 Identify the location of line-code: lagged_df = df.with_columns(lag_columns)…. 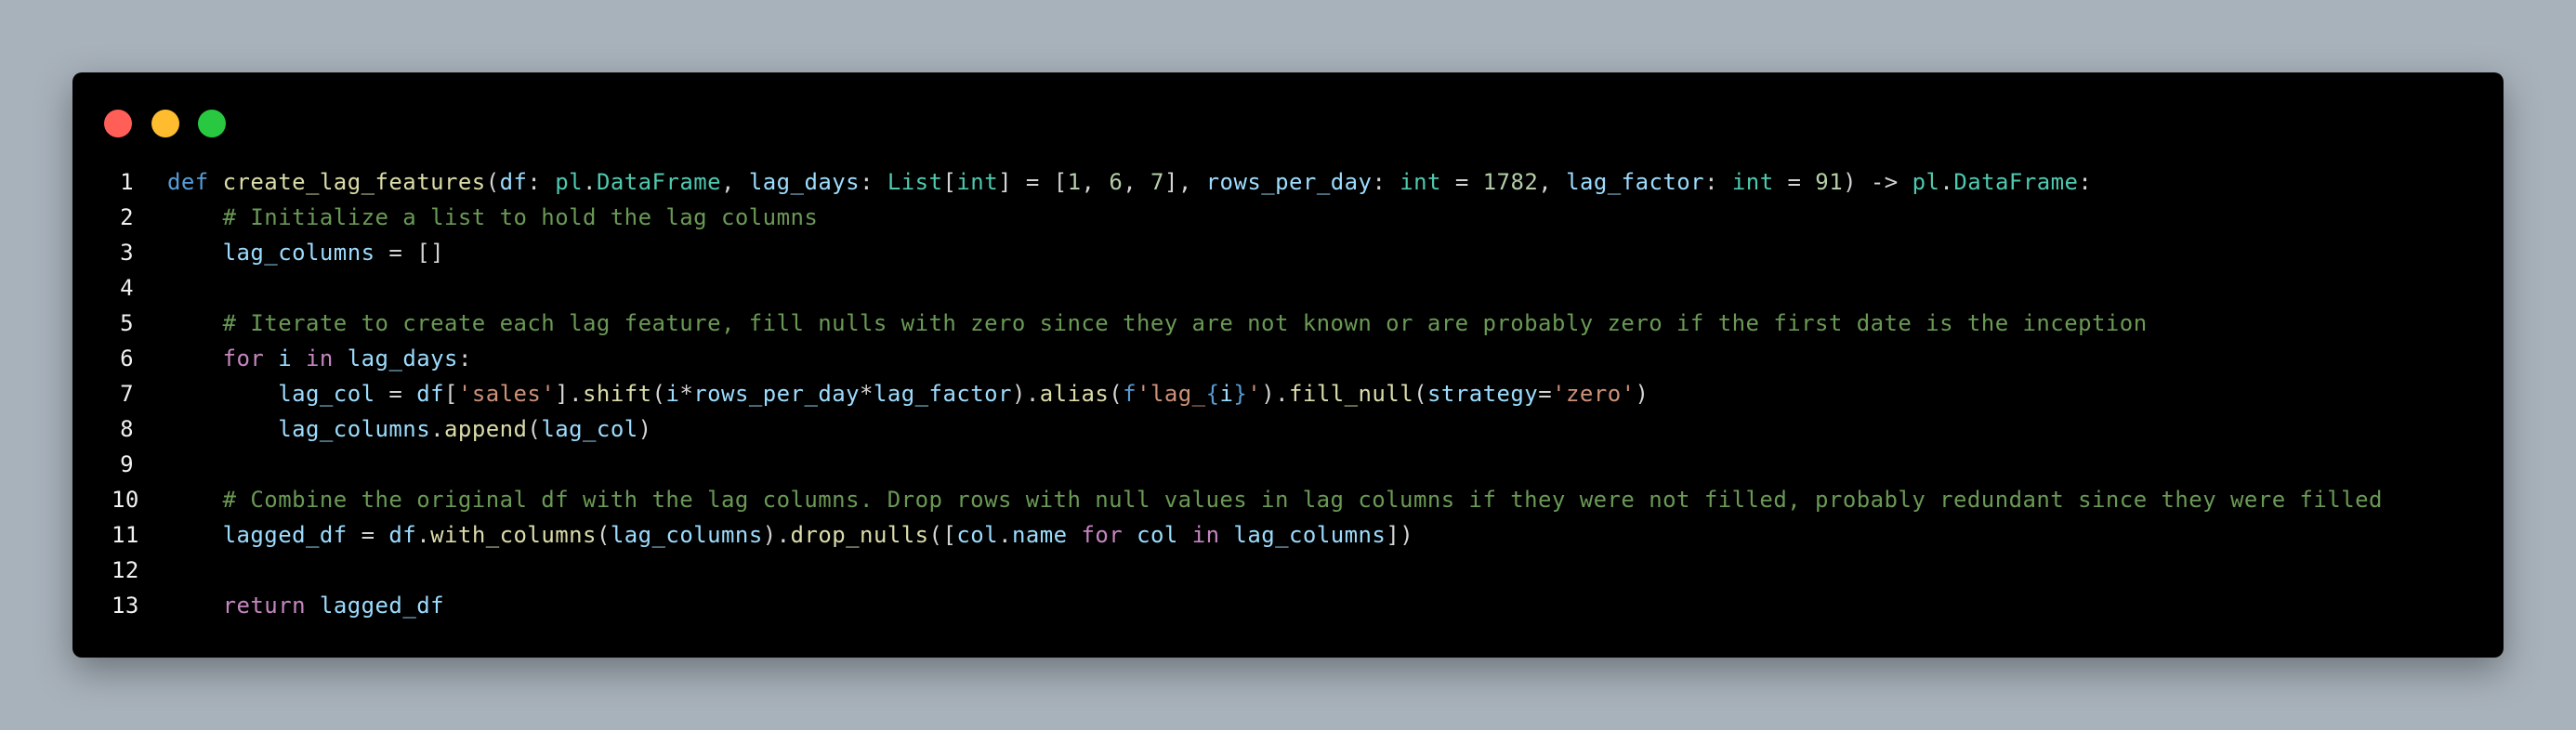
(790, 535).